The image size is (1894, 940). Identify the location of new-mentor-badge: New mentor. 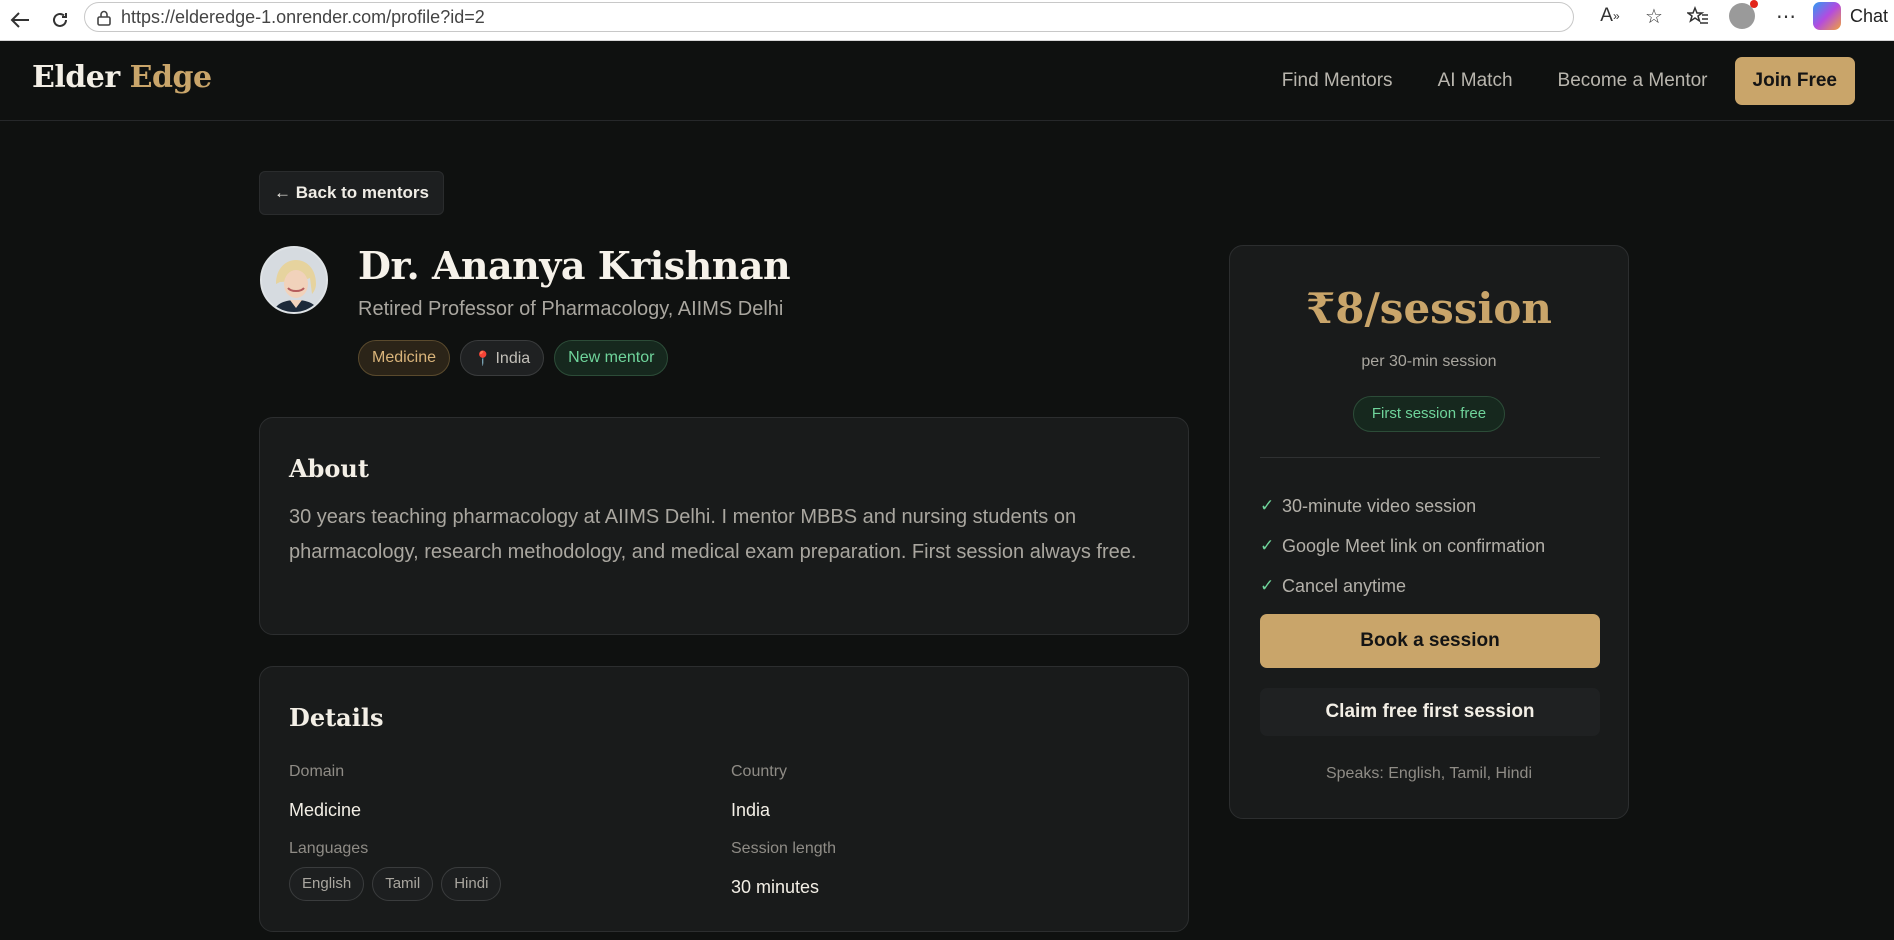
(611, 358).